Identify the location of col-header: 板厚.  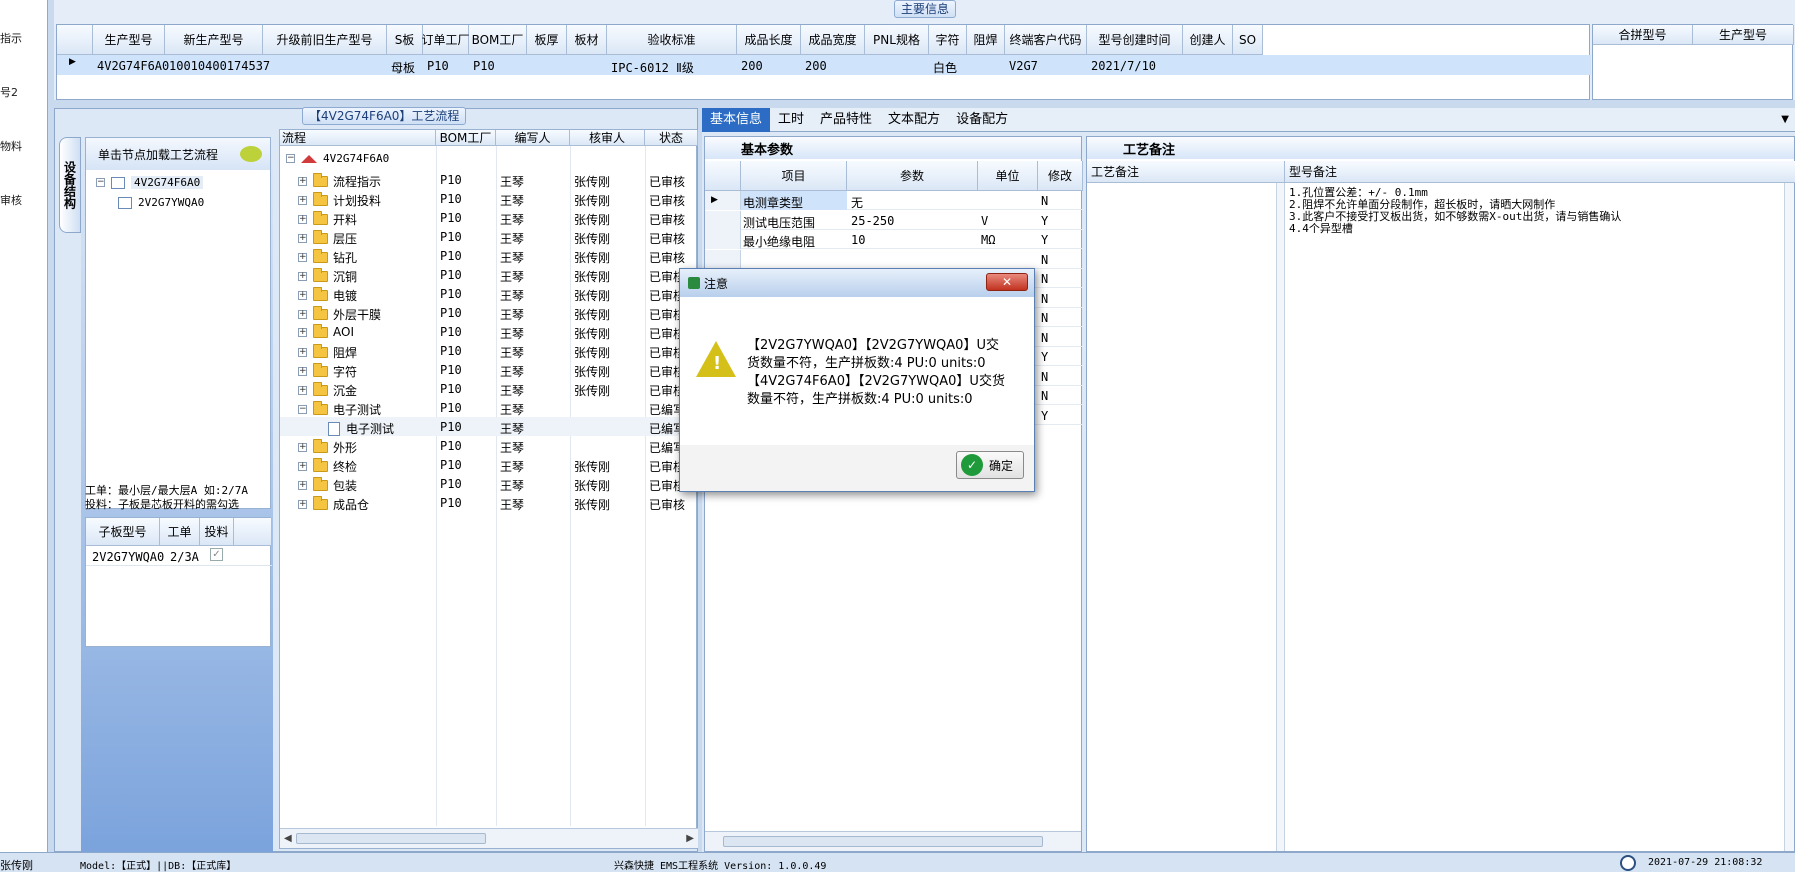
(547, 40).